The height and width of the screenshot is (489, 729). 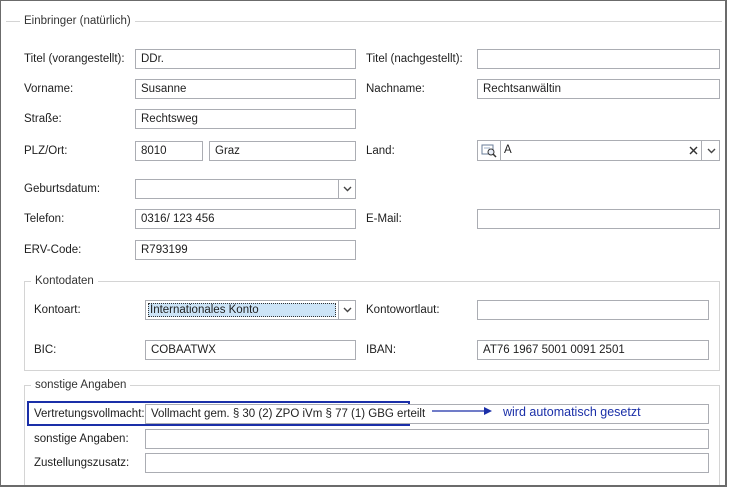 What do you see at coordinates (346, 189) in the screenshot?
I see `geburtsdatum-chevron-down-icon` at bounding box center [346, 189].